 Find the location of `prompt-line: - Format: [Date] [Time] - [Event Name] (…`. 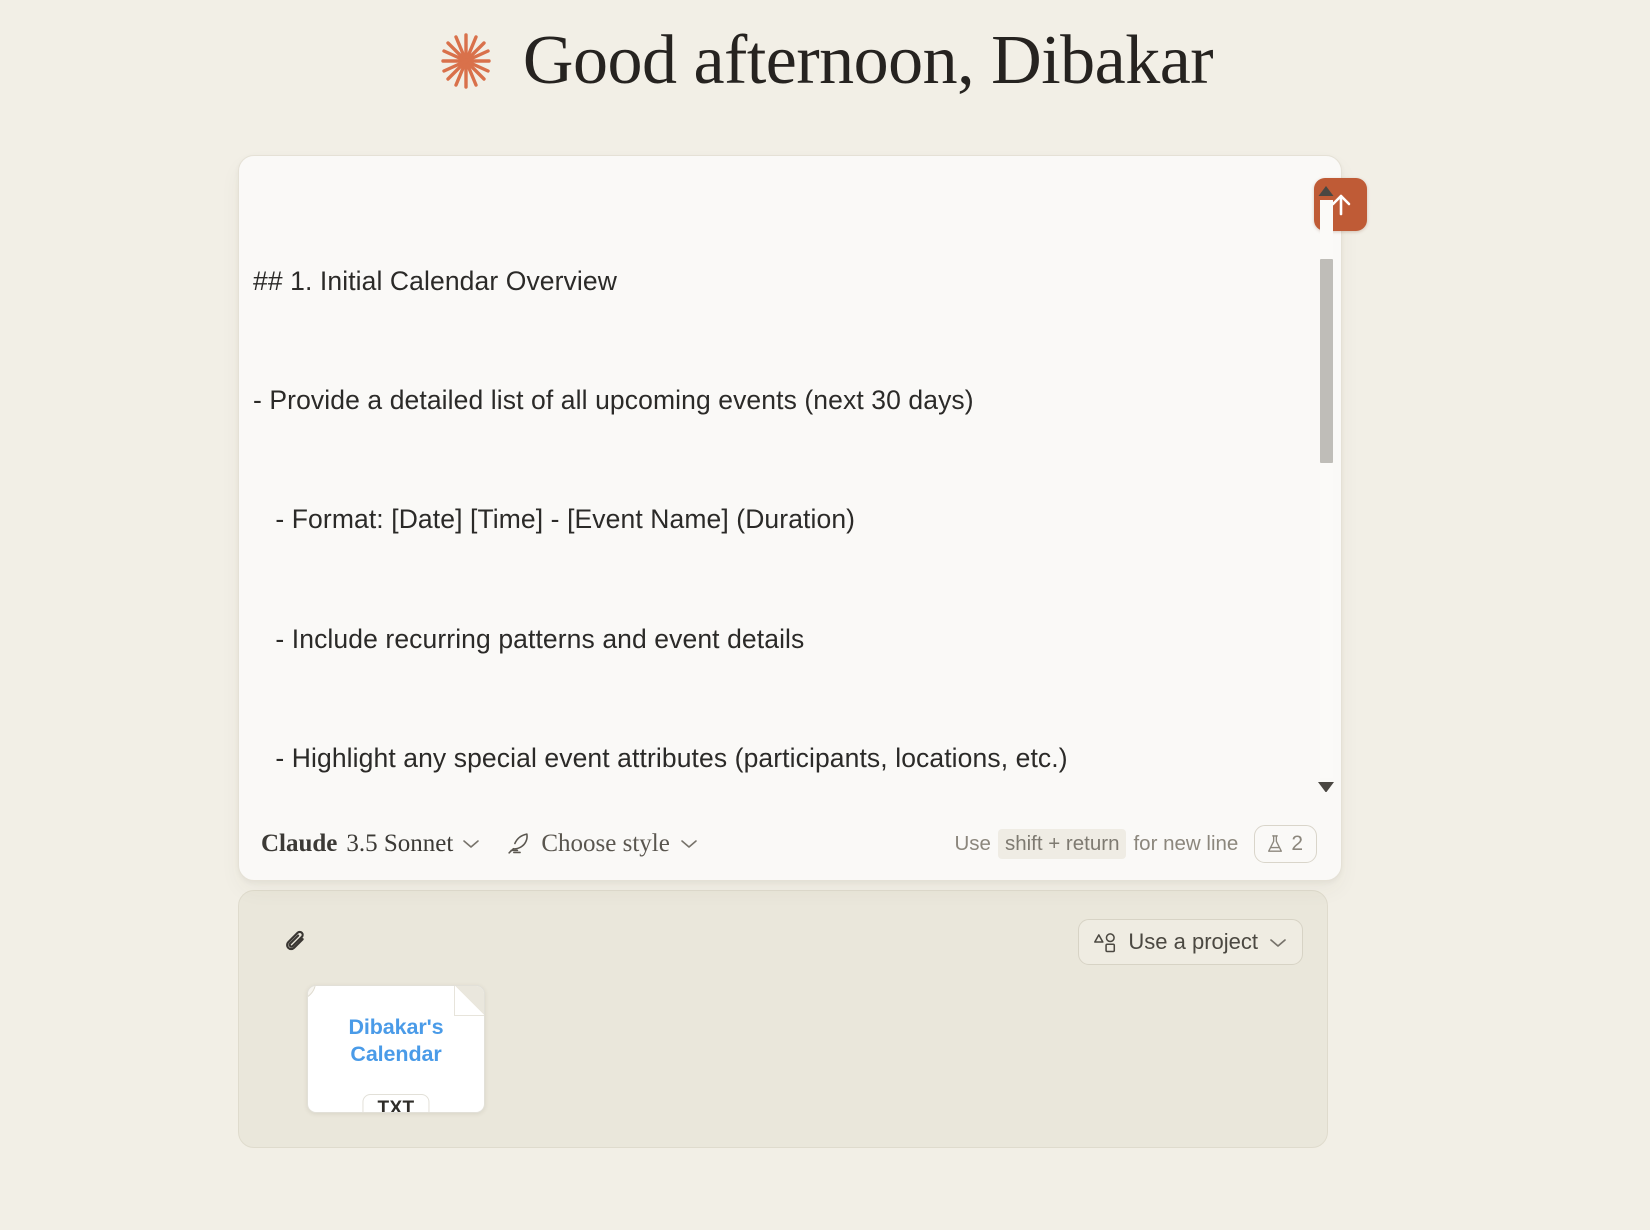

prompt-line: - Format: [Date] [Time] - [Event Name] (… is located at coordinates (554, 519).